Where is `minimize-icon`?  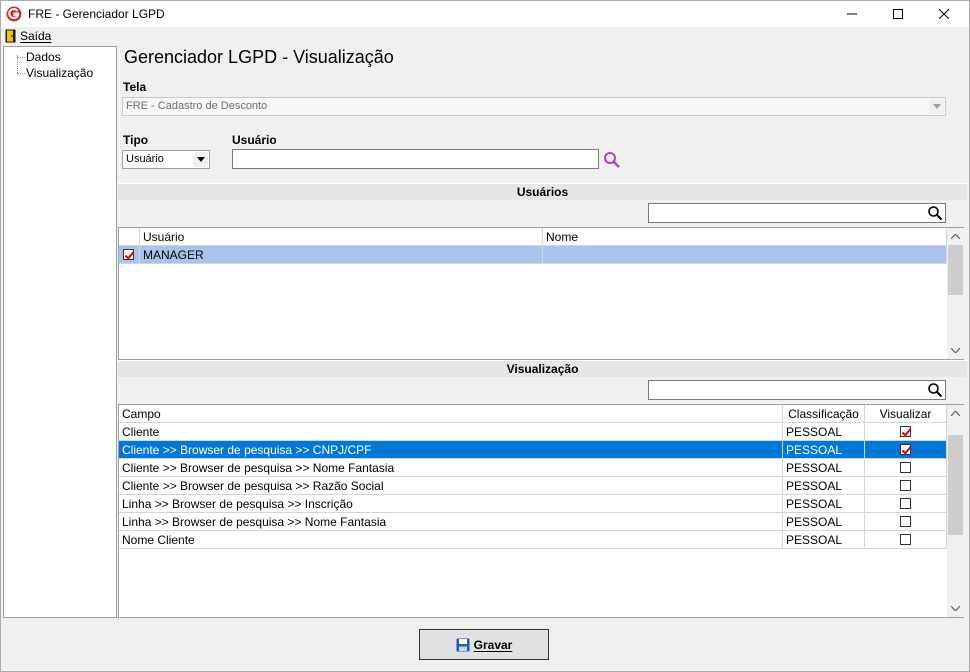
minimize-icon is located at coordinates (852, 14).